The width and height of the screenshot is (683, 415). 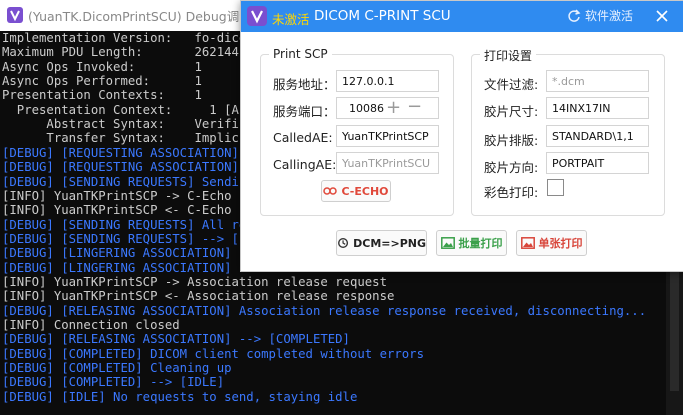 I want to click on color-print-checkbox, so click(x=555, y=187).